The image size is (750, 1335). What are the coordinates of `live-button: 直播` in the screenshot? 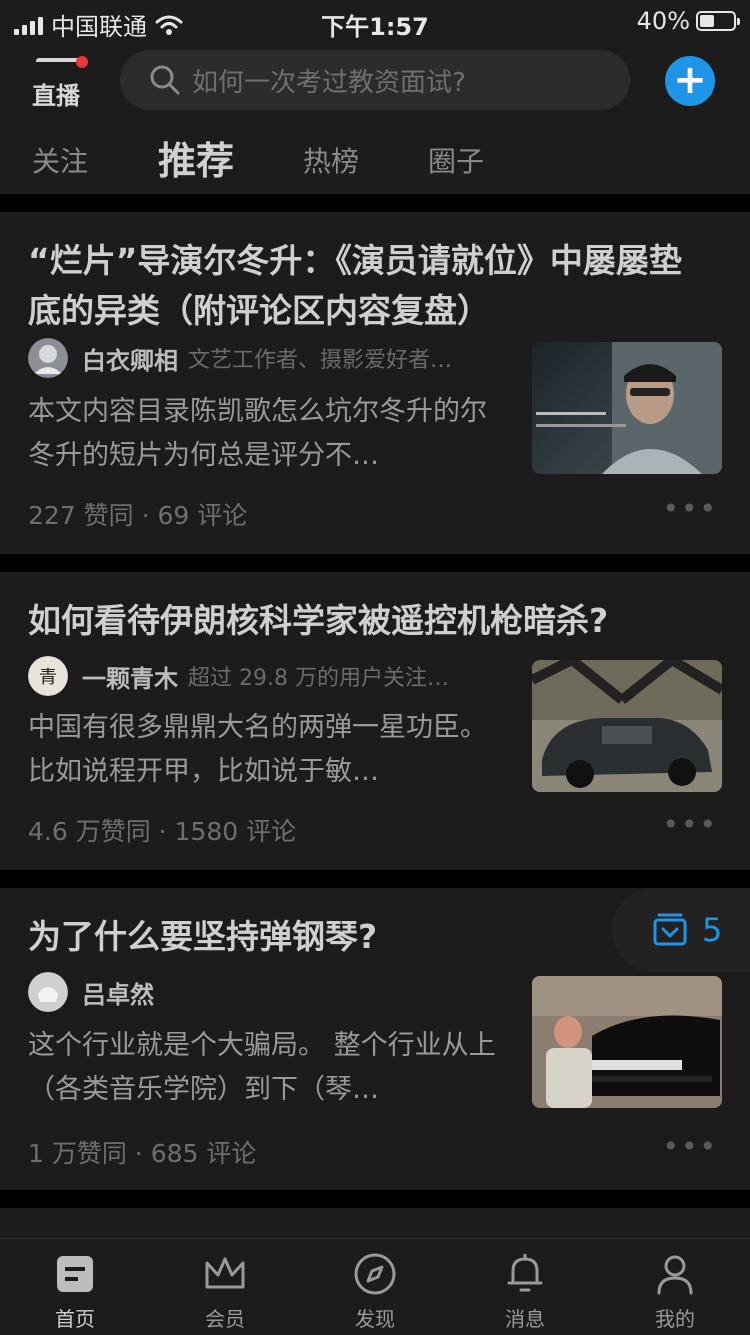 It's located at (63, 82).